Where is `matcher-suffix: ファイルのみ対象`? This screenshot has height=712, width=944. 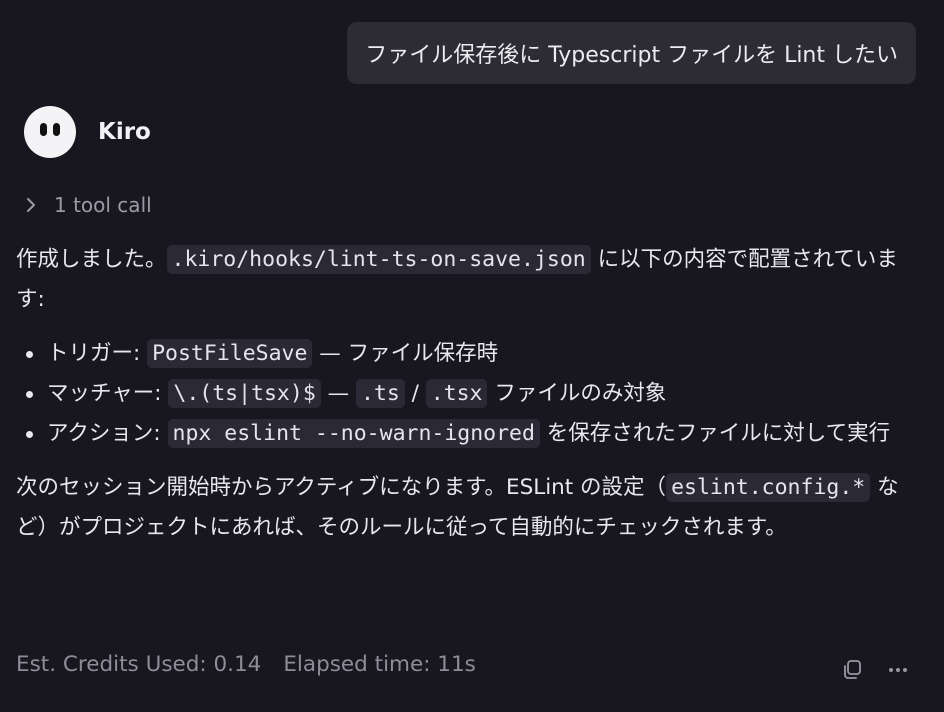 matcher-suffix: ファイルのみ対象 is located at coordinates (577, 393).